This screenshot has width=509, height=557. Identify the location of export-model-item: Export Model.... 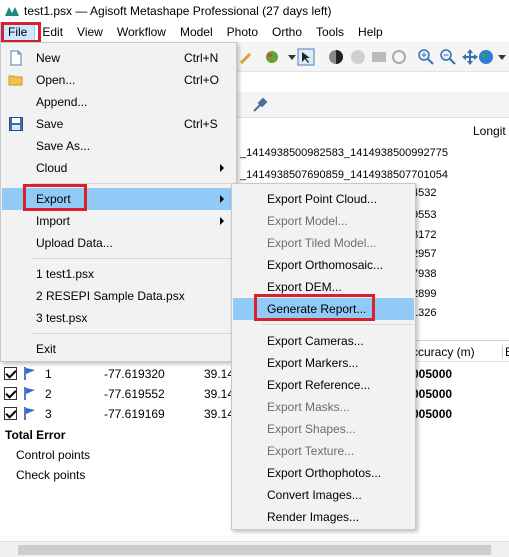
(307, 221).